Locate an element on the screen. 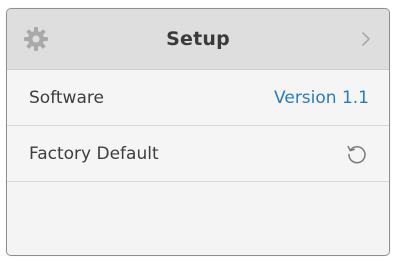 This screenshot has height=262, width=398. chevron-right-icon is located at coordinates (366, 39).